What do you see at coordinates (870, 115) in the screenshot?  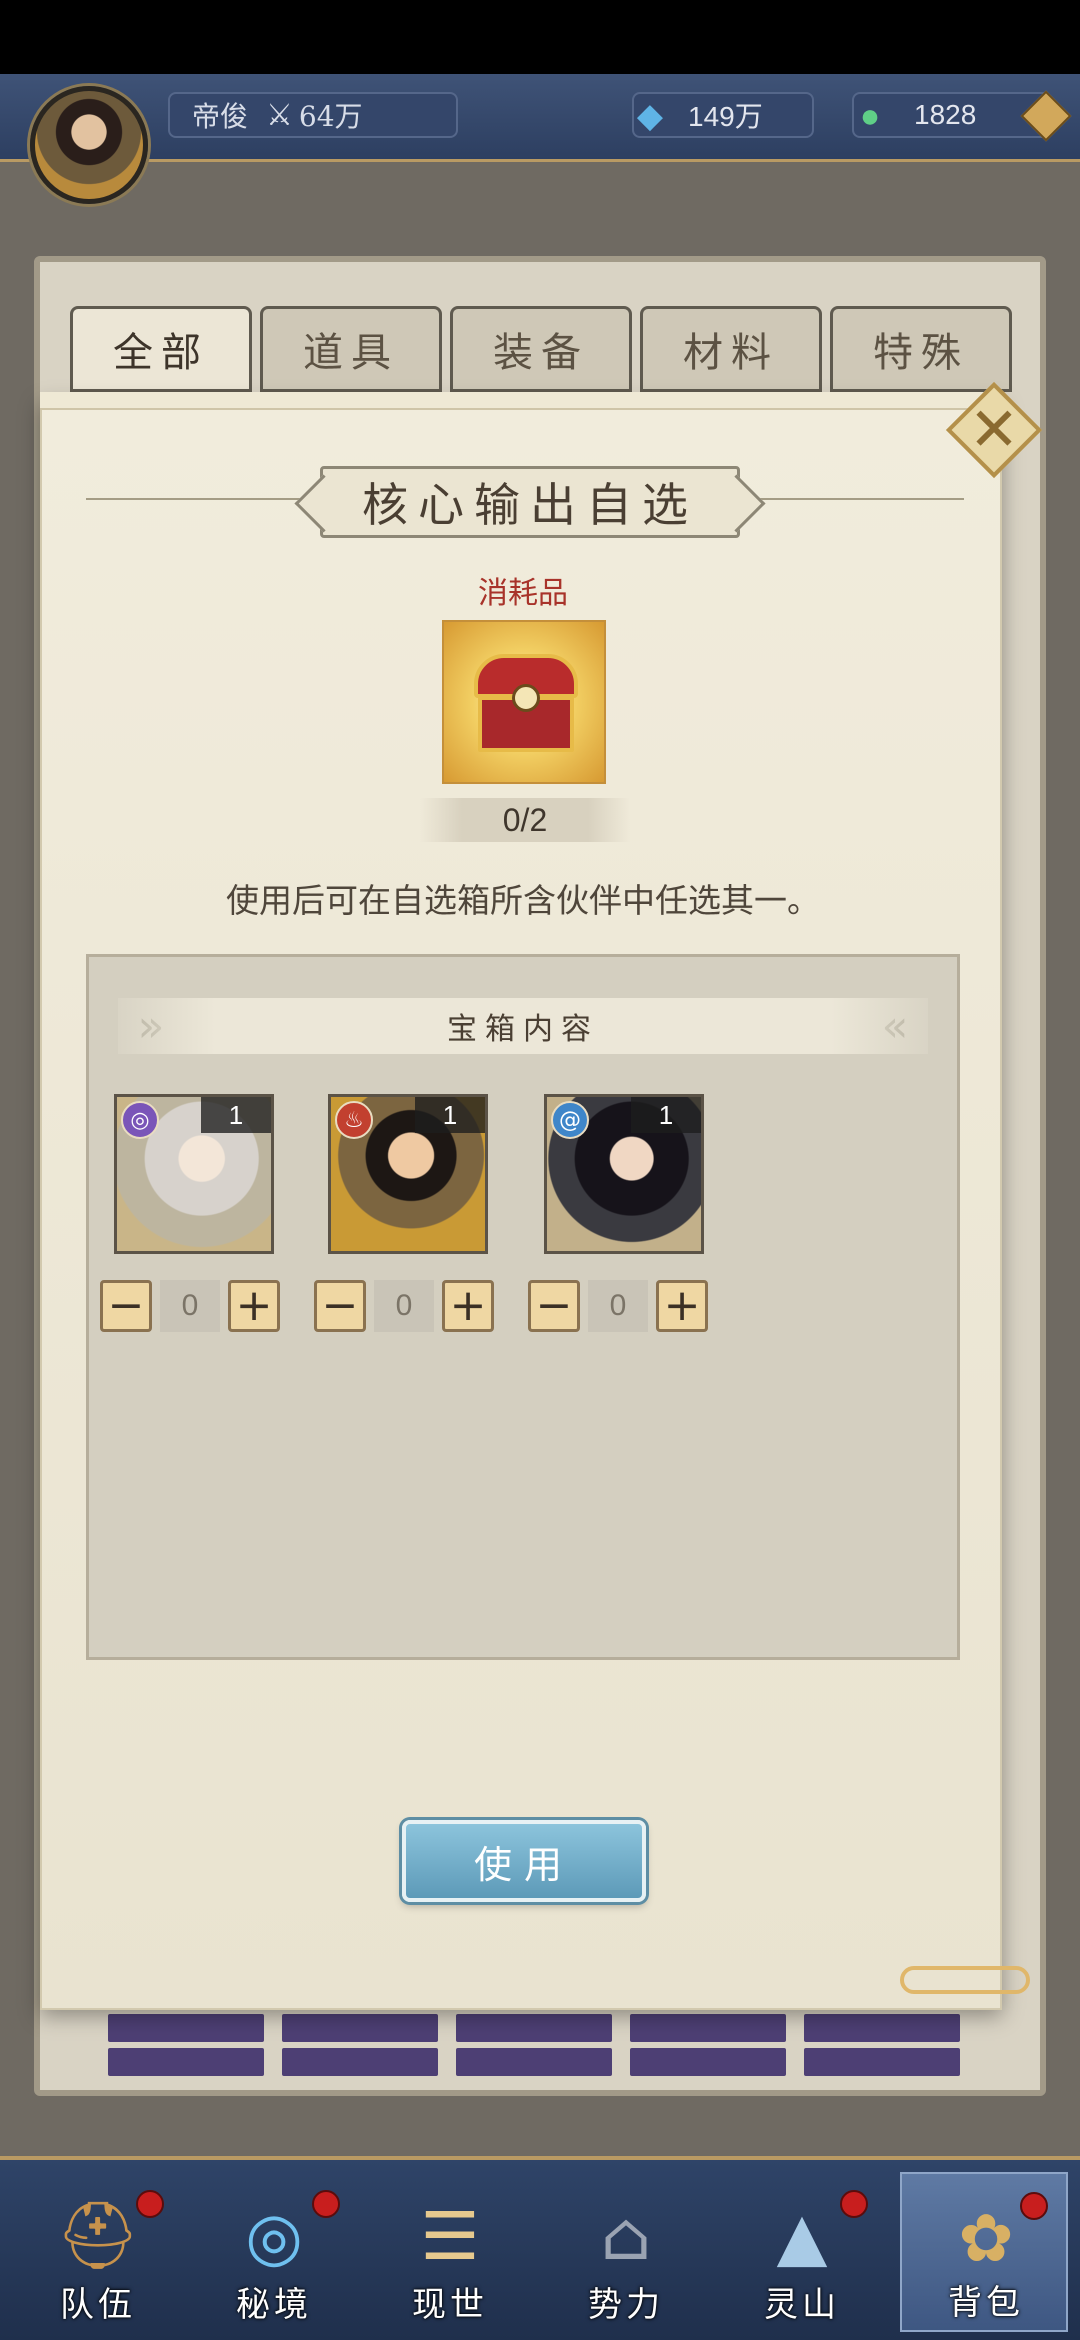 I see `jade-icon: ●` at bounding box center [870, 115].